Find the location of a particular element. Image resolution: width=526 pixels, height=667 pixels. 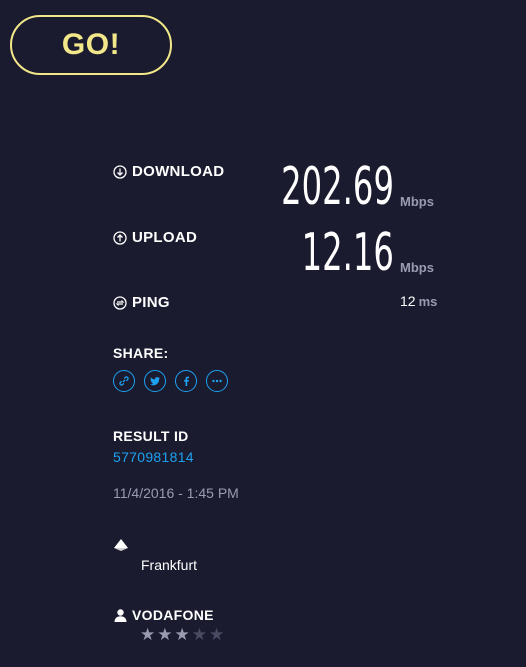

share-buttons is located at coordinates (170, 381).